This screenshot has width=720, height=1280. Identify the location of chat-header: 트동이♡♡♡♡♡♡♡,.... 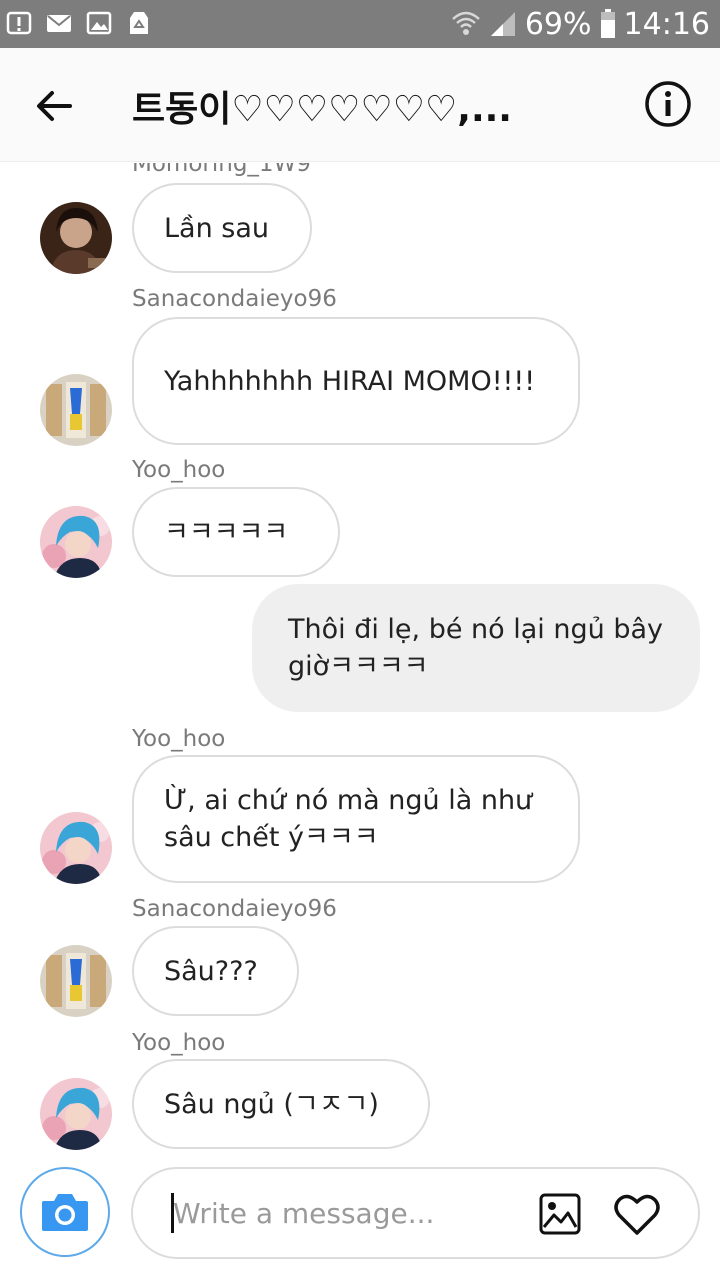
(360, 105).